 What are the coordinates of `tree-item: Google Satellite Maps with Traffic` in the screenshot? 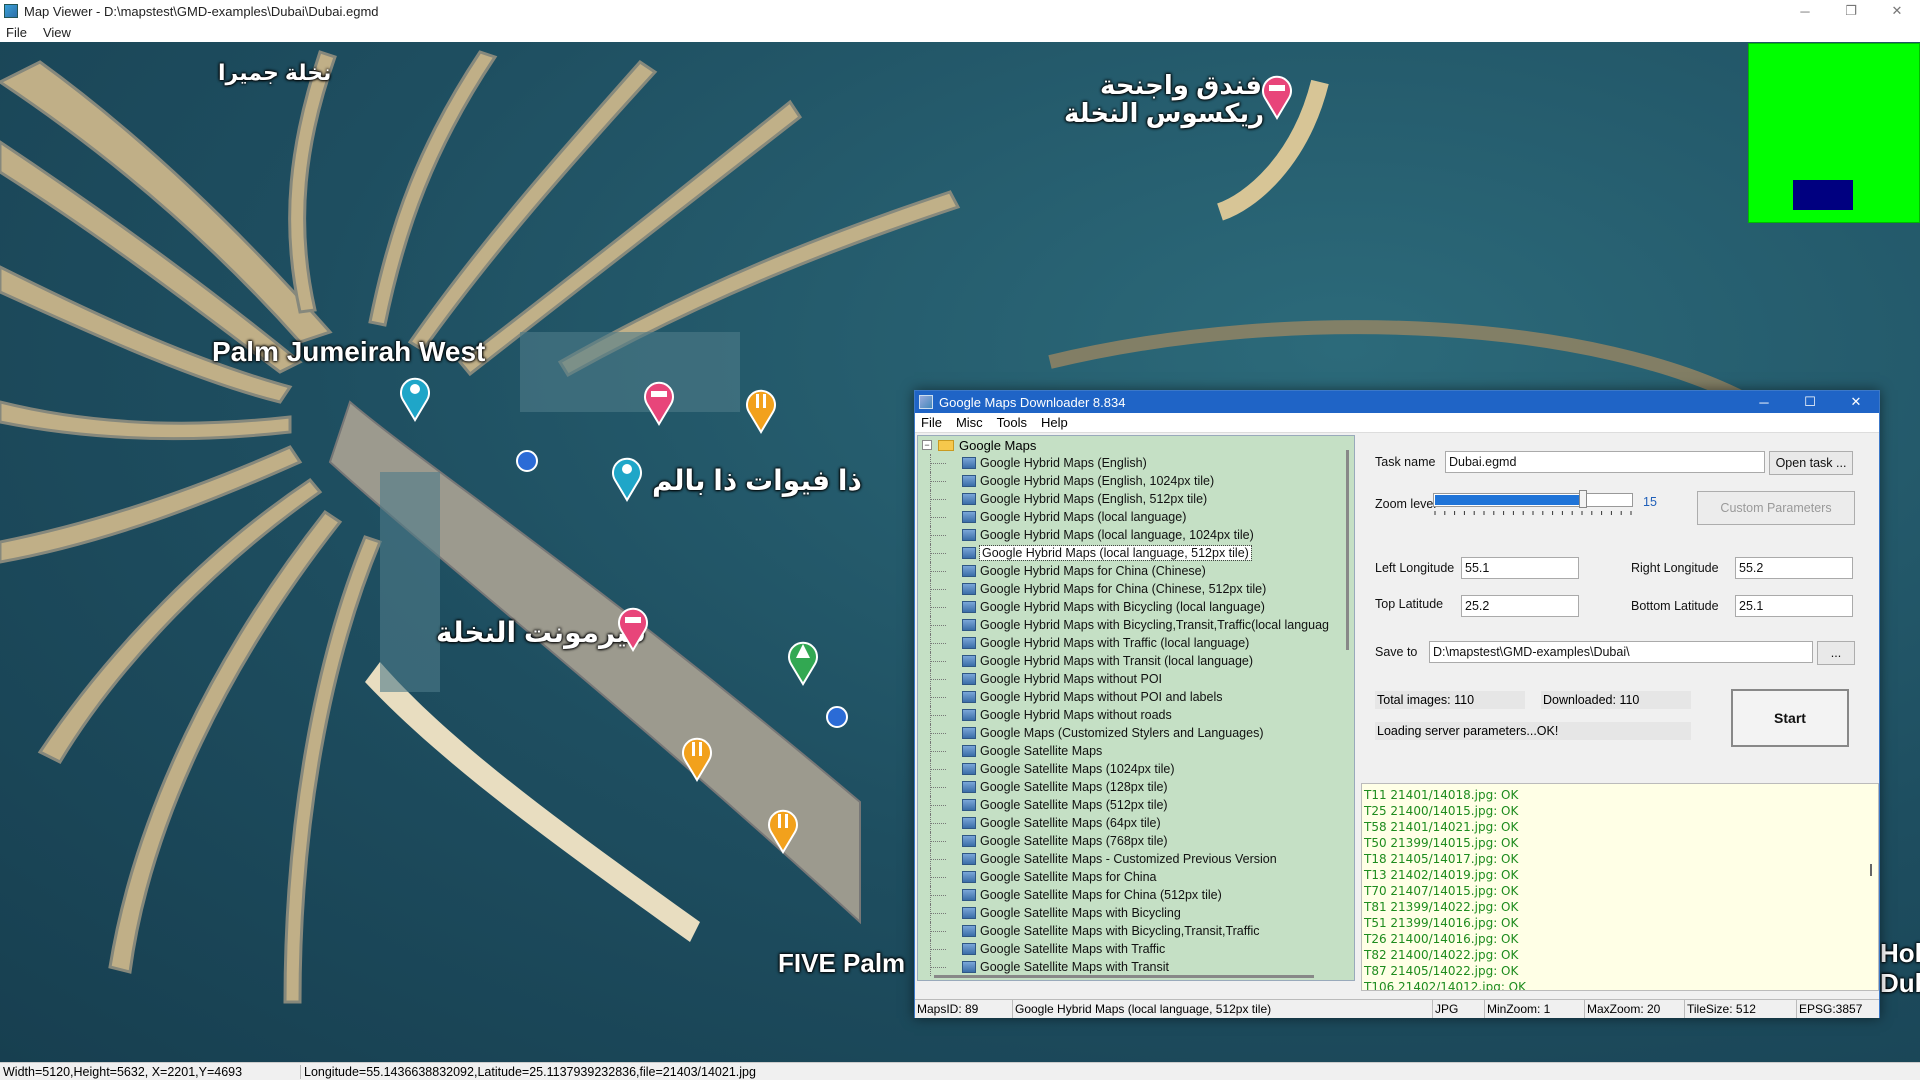 It's located at (1136, 949).